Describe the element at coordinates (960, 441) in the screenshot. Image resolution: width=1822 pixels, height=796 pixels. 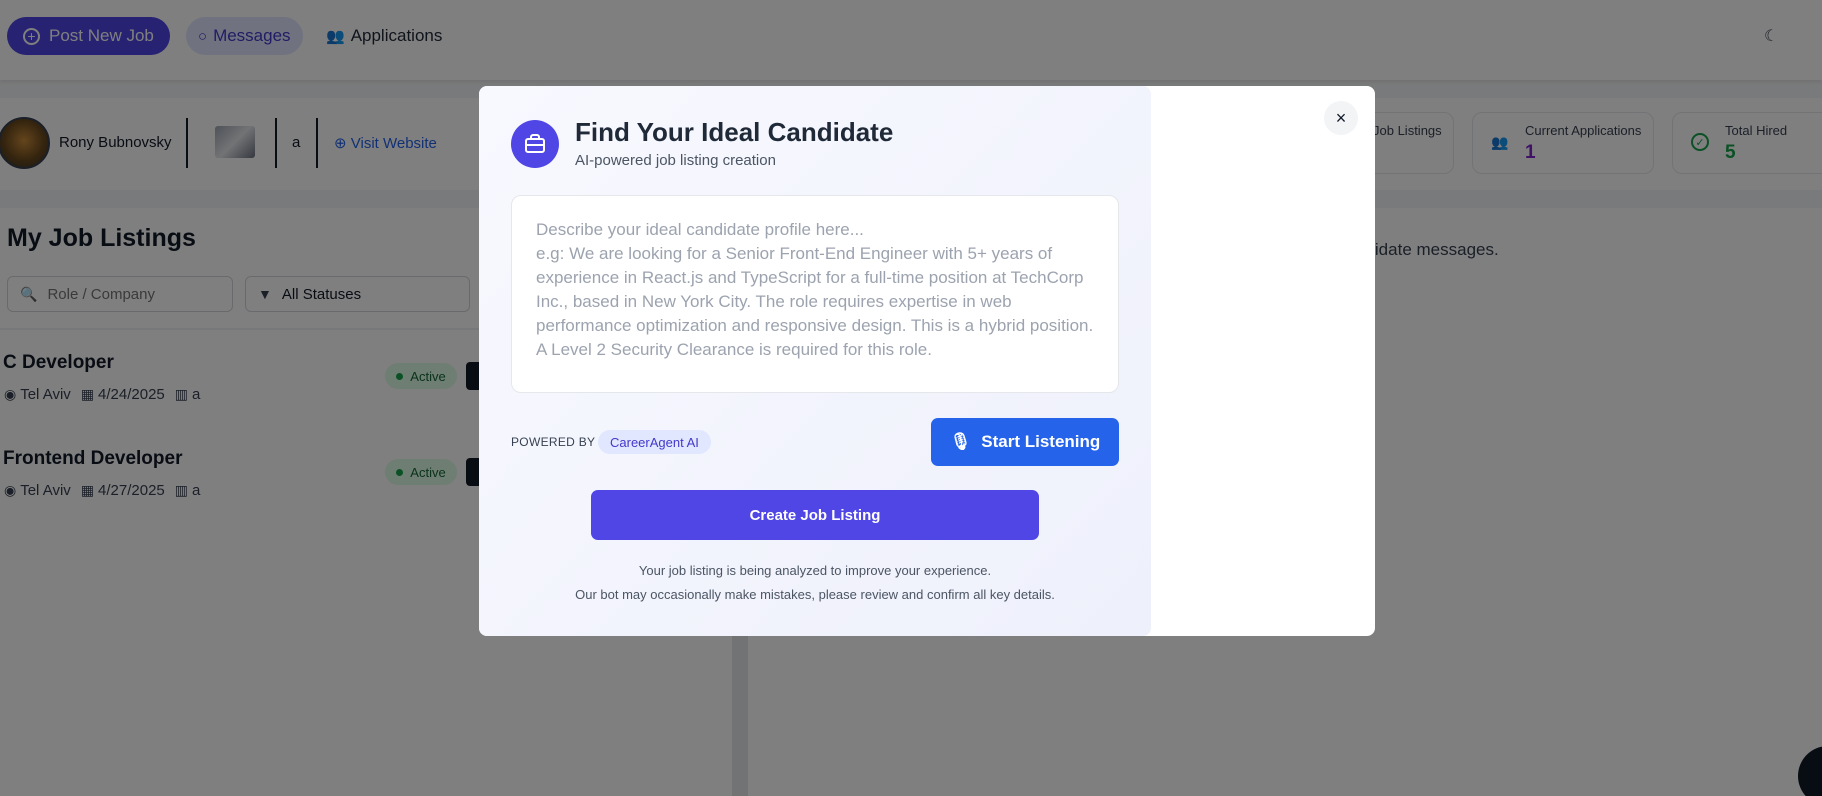
I see `microphone-icon: 🎙` at that location.